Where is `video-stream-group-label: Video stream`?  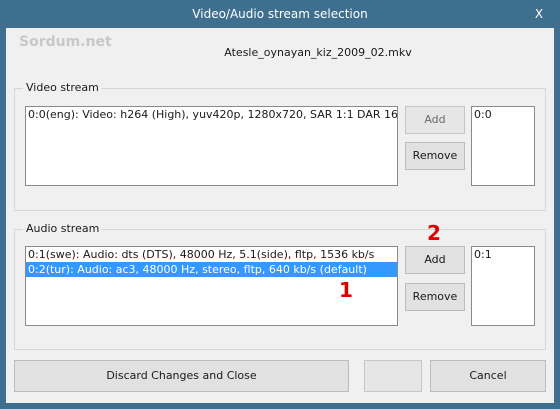
video-stream-group-label: Video stream is located at coordinates (62, 87).